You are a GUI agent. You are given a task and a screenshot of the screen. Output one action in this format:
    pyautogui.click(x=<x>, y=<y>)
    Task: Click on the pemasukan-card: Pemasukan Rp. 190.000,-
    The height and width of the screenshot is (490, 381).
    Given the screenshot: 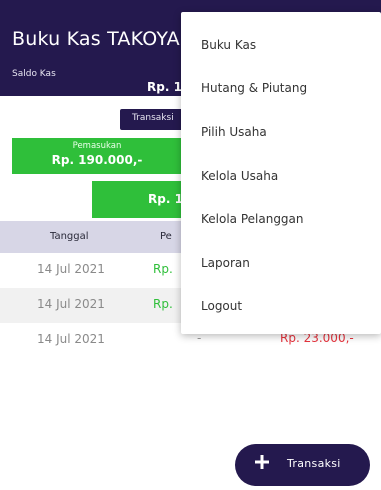 What is the action you would take?
    pyautogui.click(x=97, y=156)
    